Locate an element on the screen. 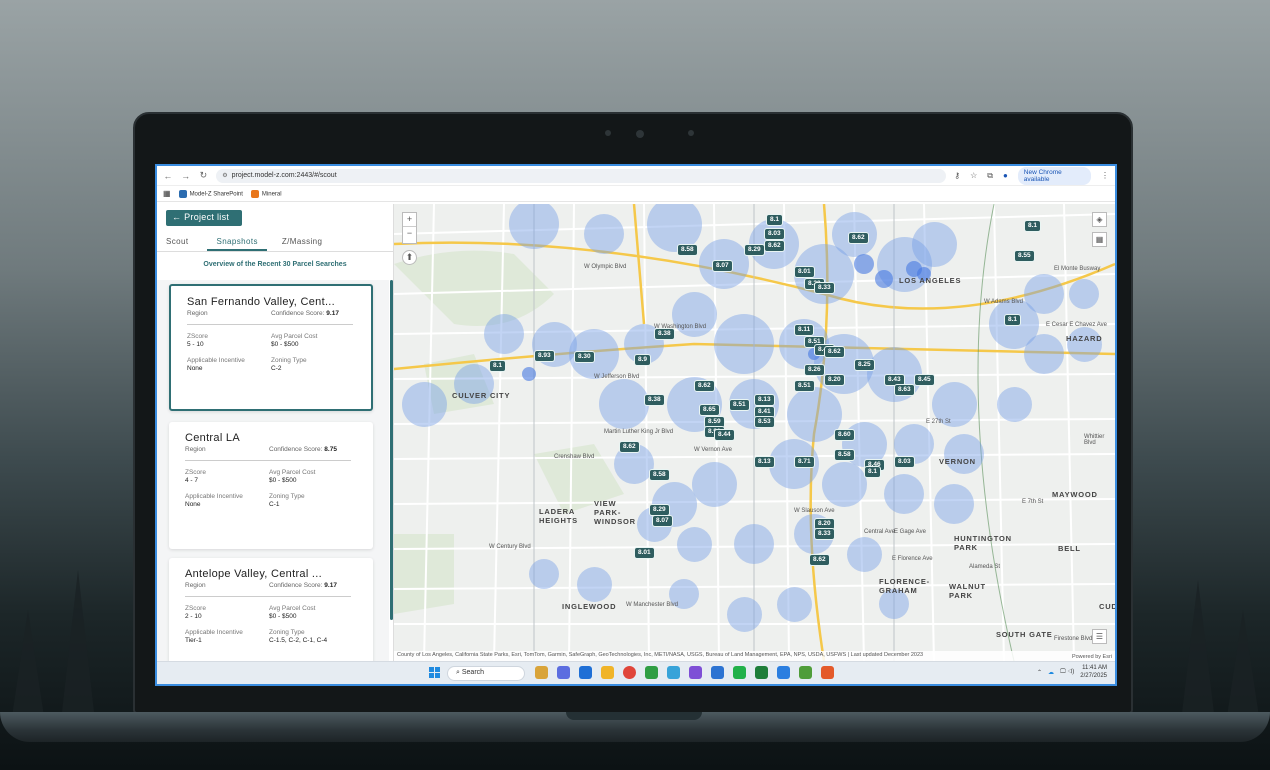  back-icon: ← is located at coordinates (168, 176).